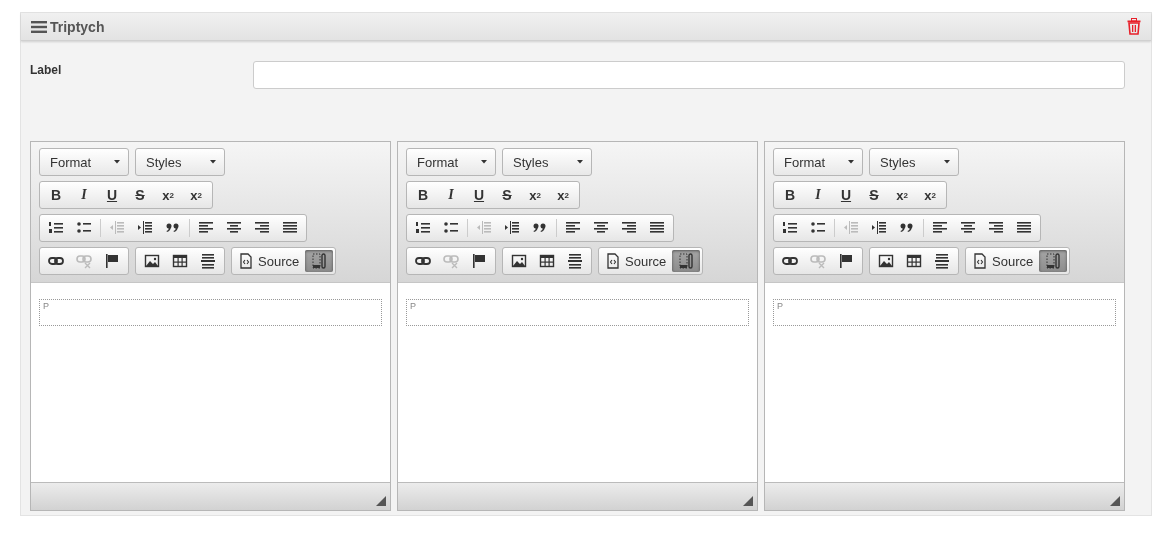  What do you see at coordinates (46, 69) in the screenshot?
I see `field-label: Label` at bounding box center [46, 69].